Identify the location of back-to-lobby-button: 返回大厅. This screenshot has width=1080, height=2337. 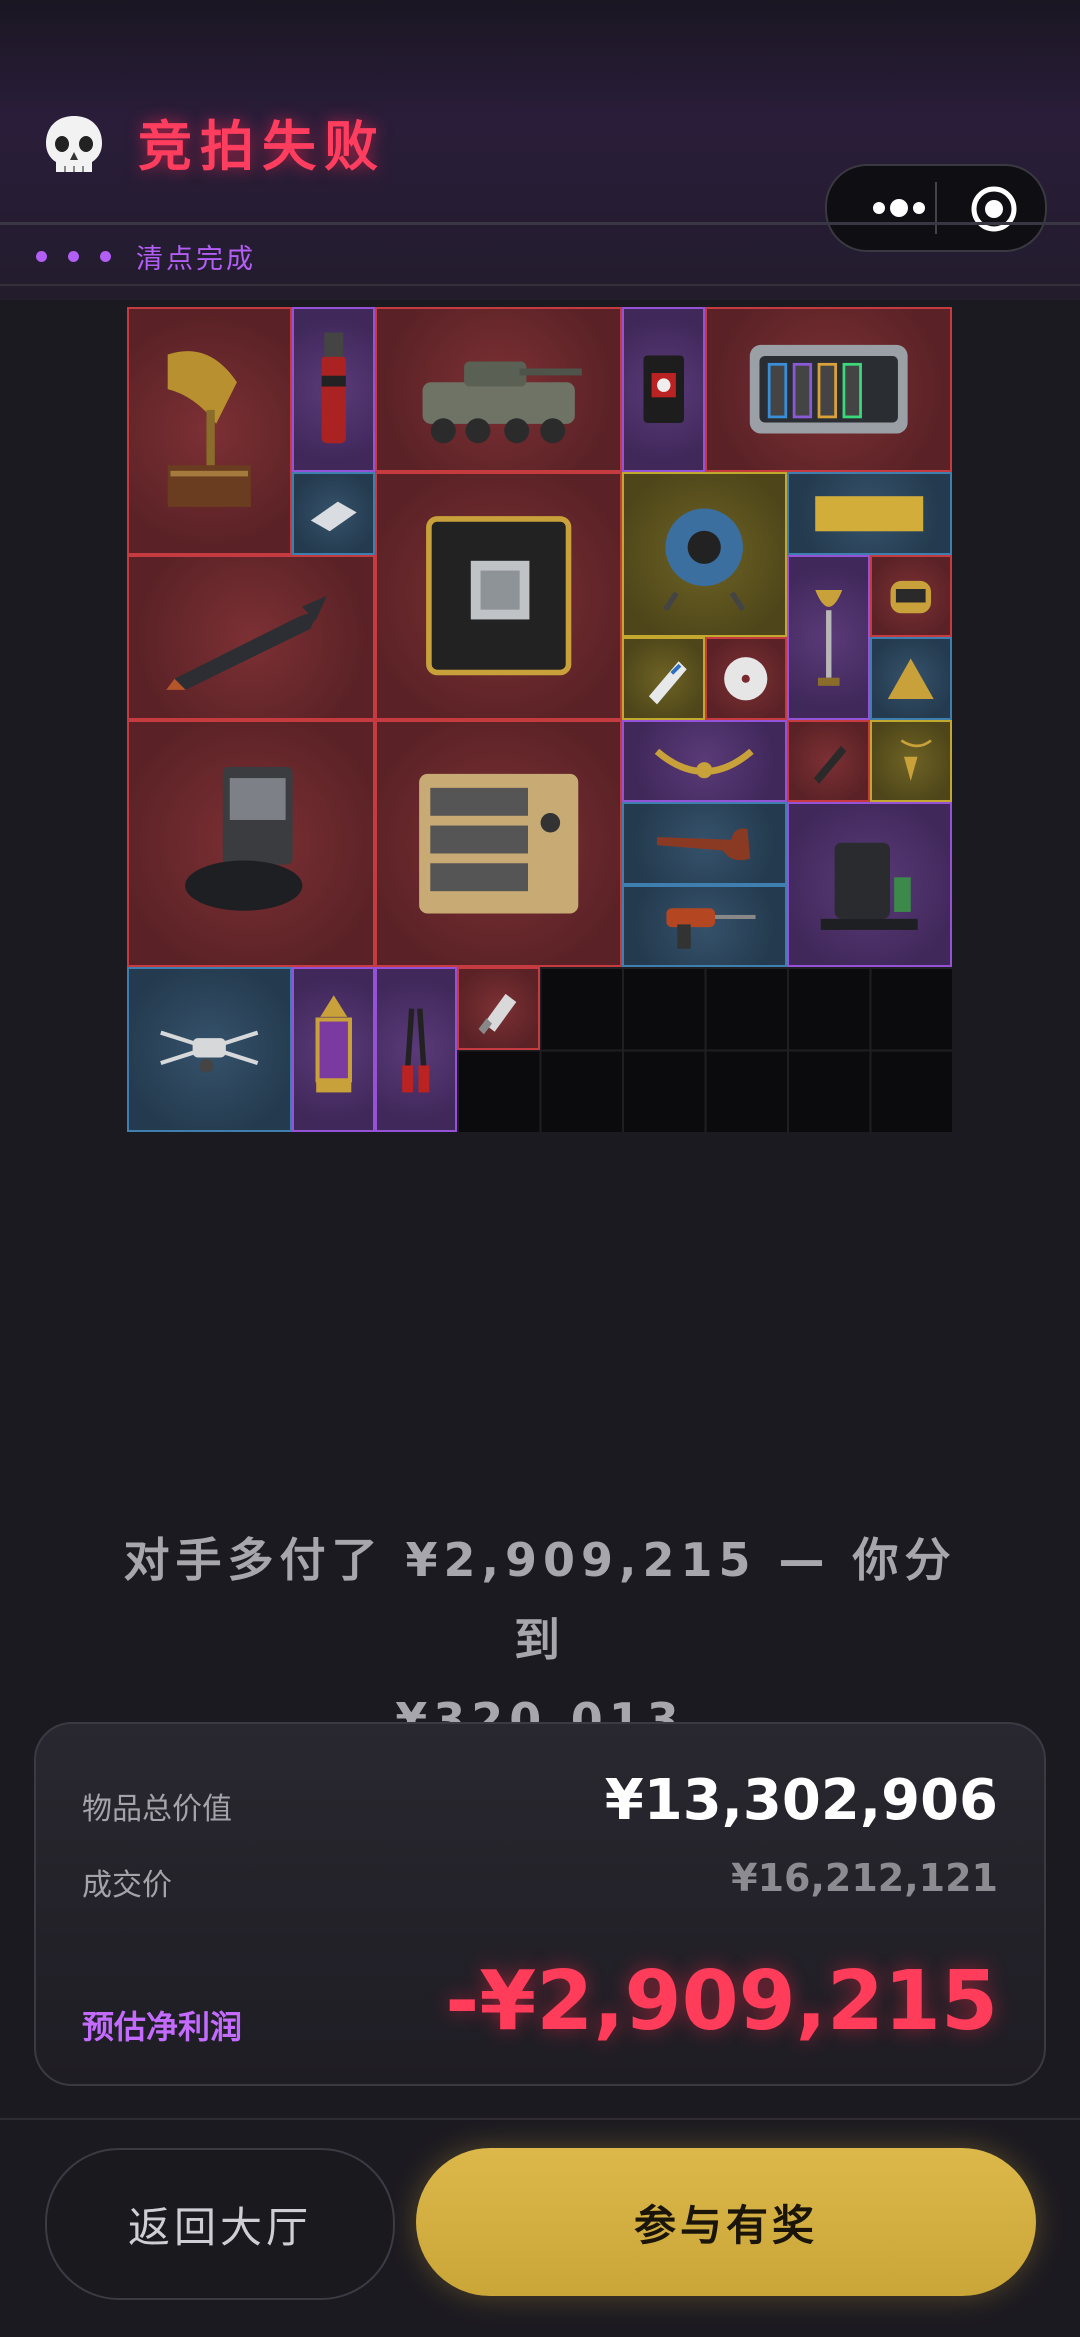
(220, 2224).